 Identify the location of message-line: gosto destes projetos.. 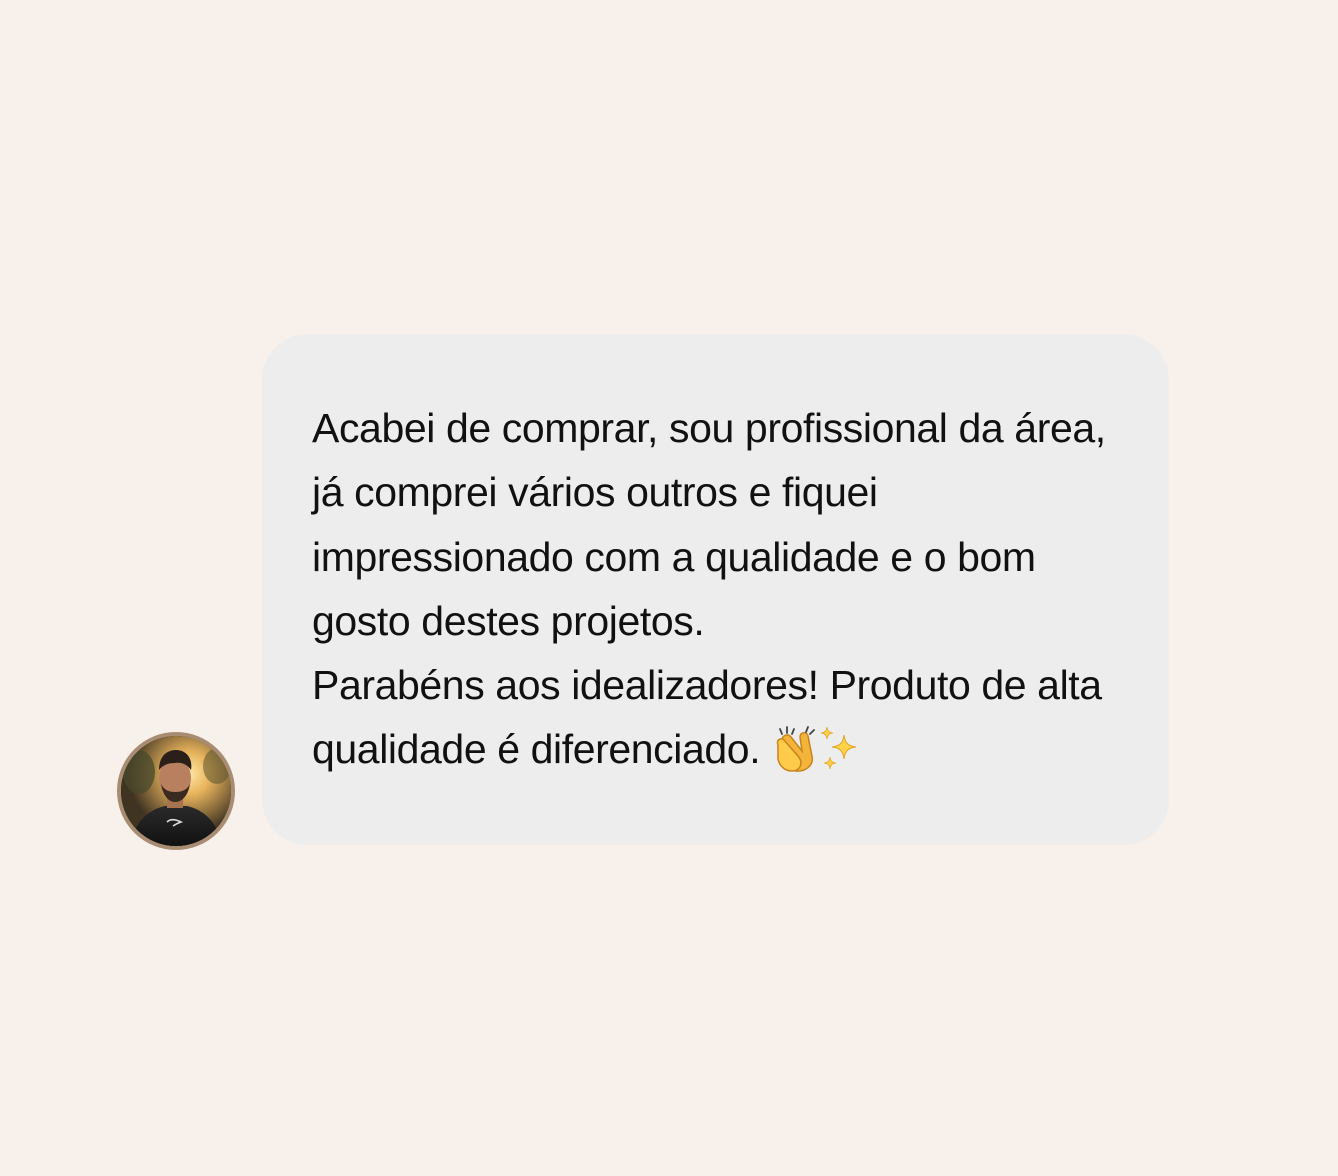
(508, 620).